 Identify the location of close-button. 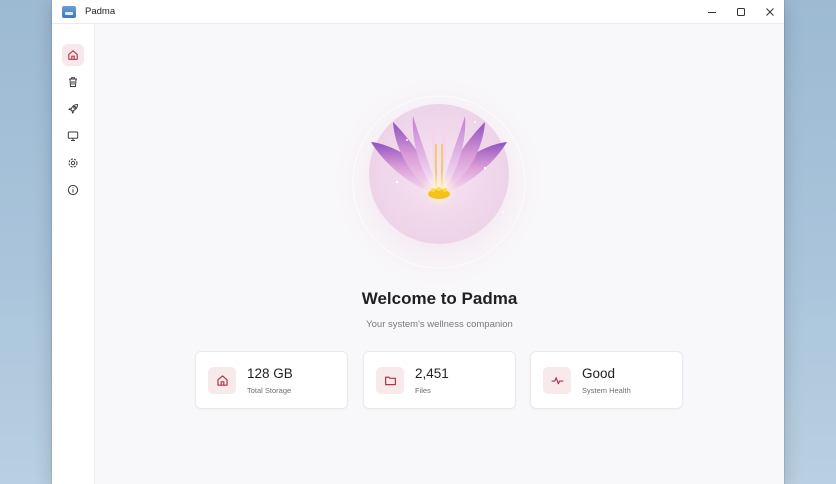
(769, 11).